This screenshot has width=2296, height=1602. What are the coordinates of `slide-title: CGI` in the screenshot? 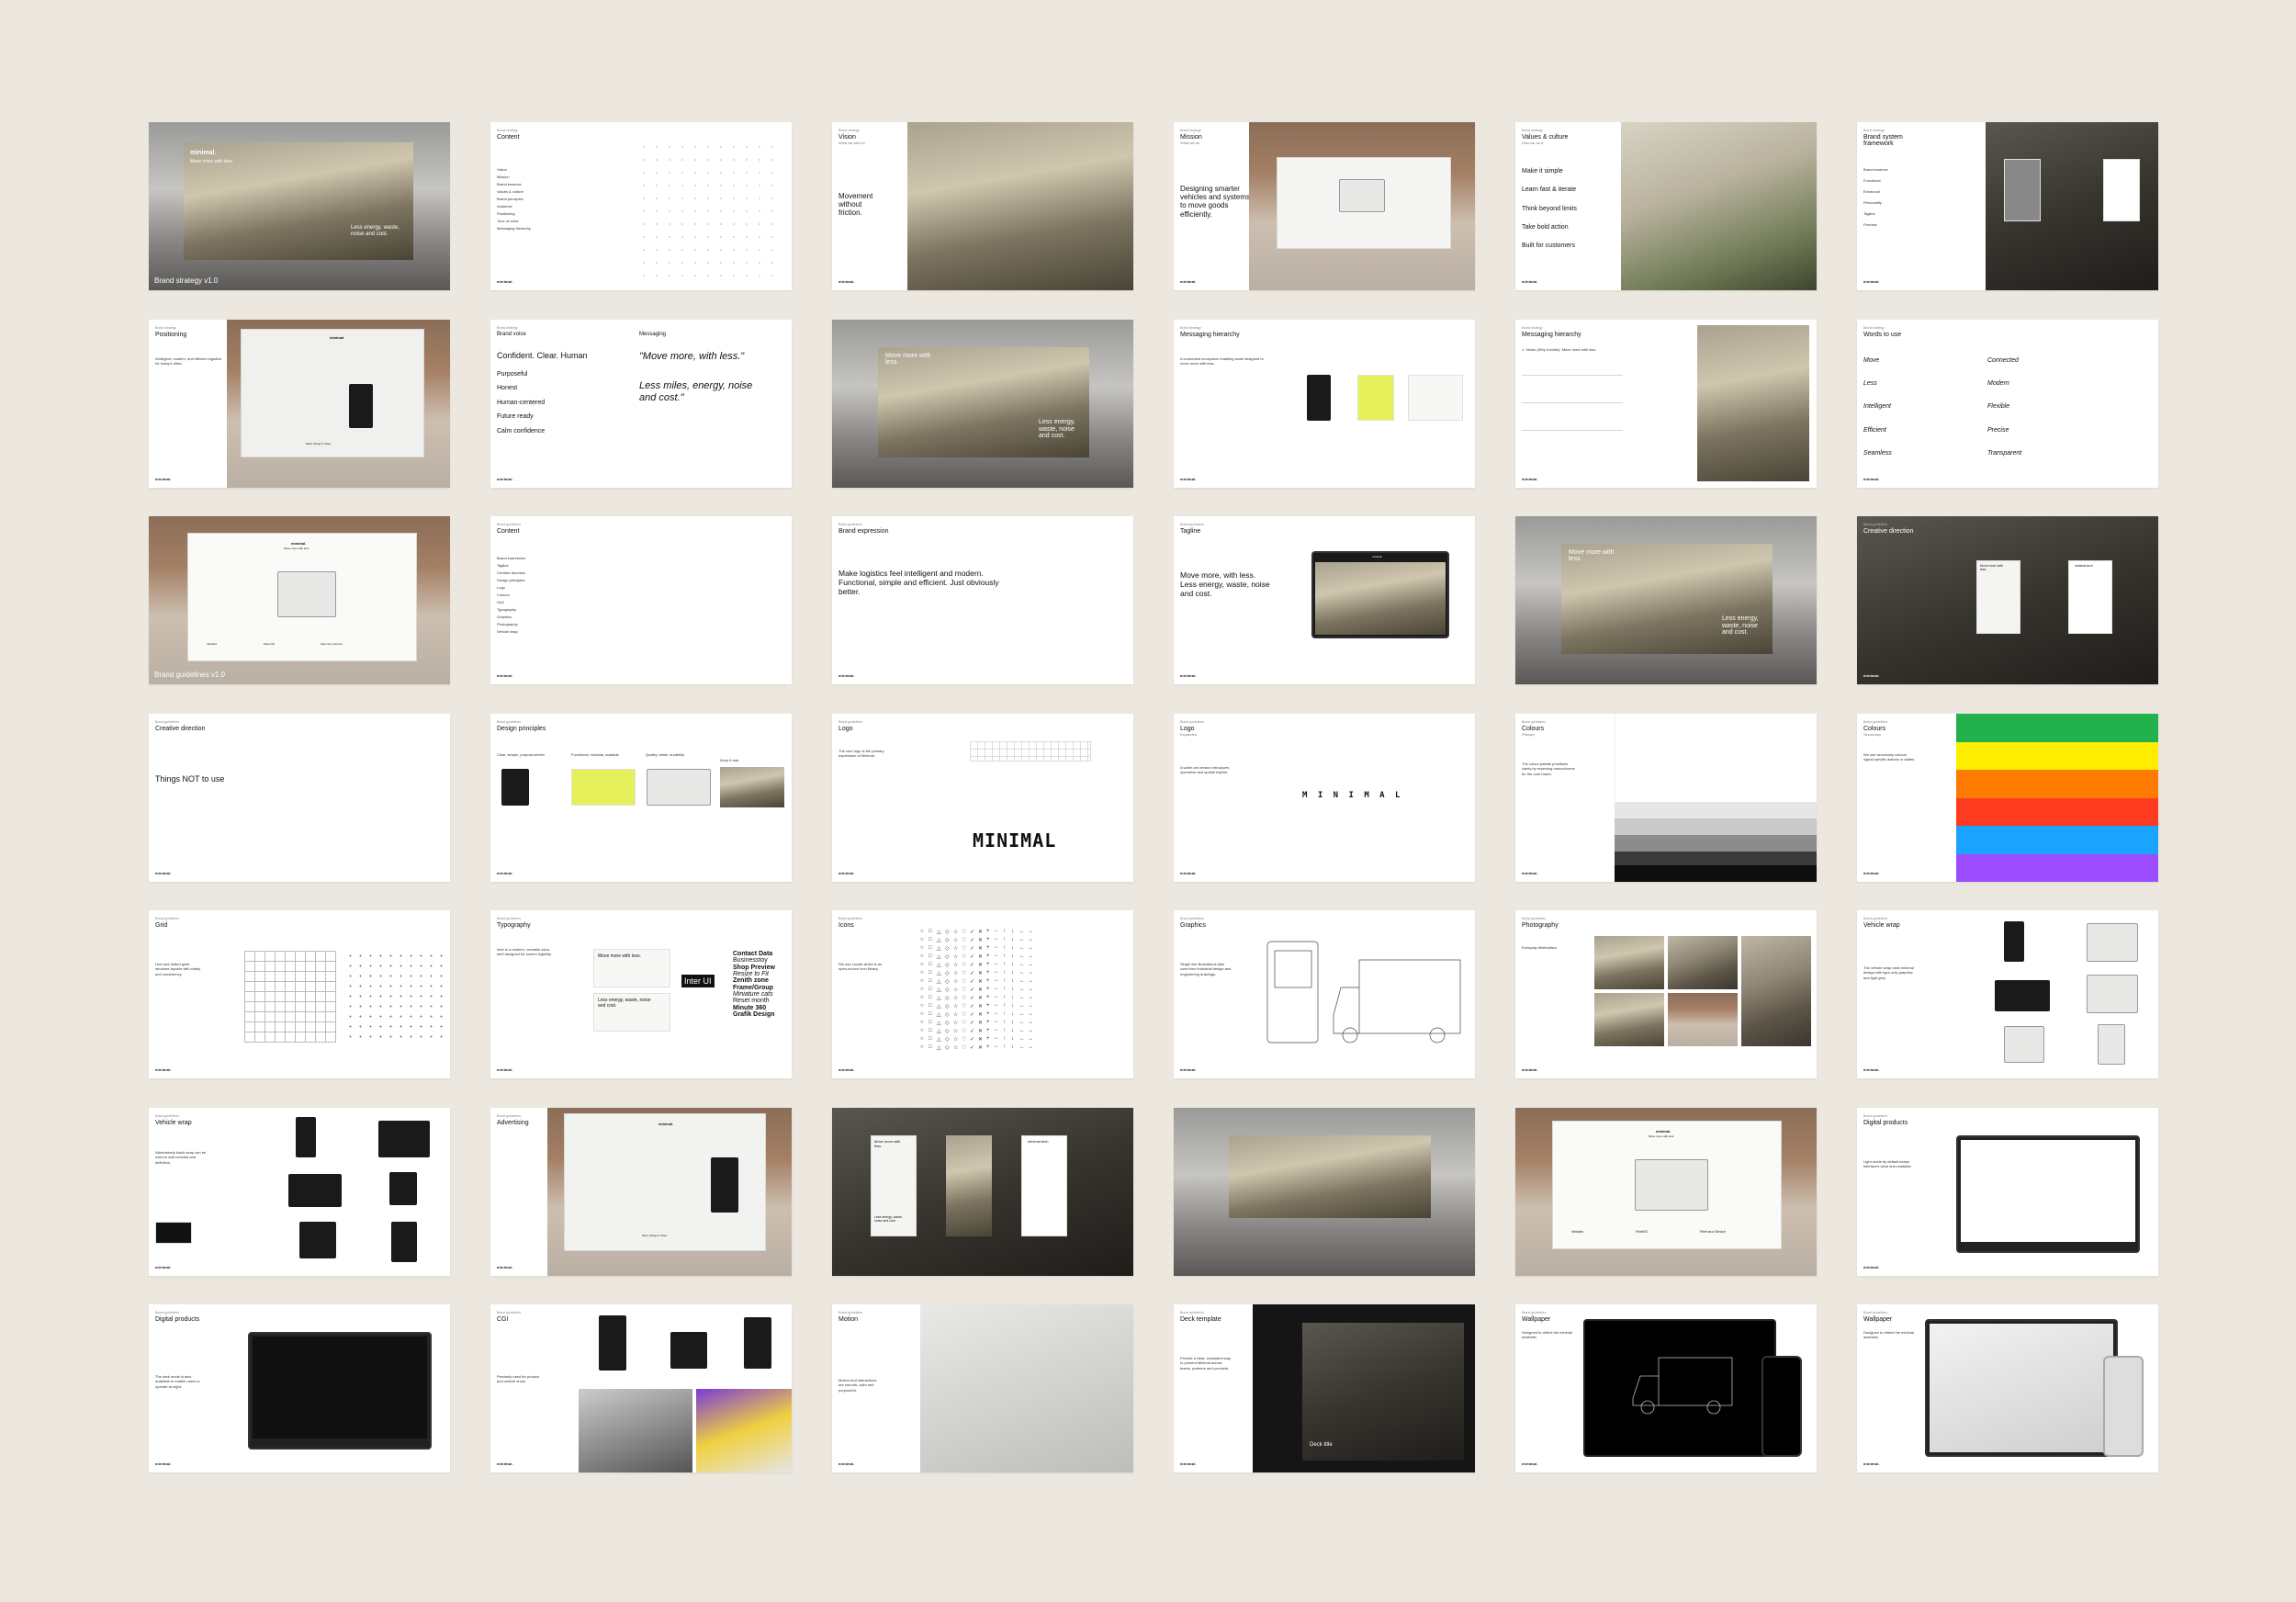 It's located at (503, 1319).